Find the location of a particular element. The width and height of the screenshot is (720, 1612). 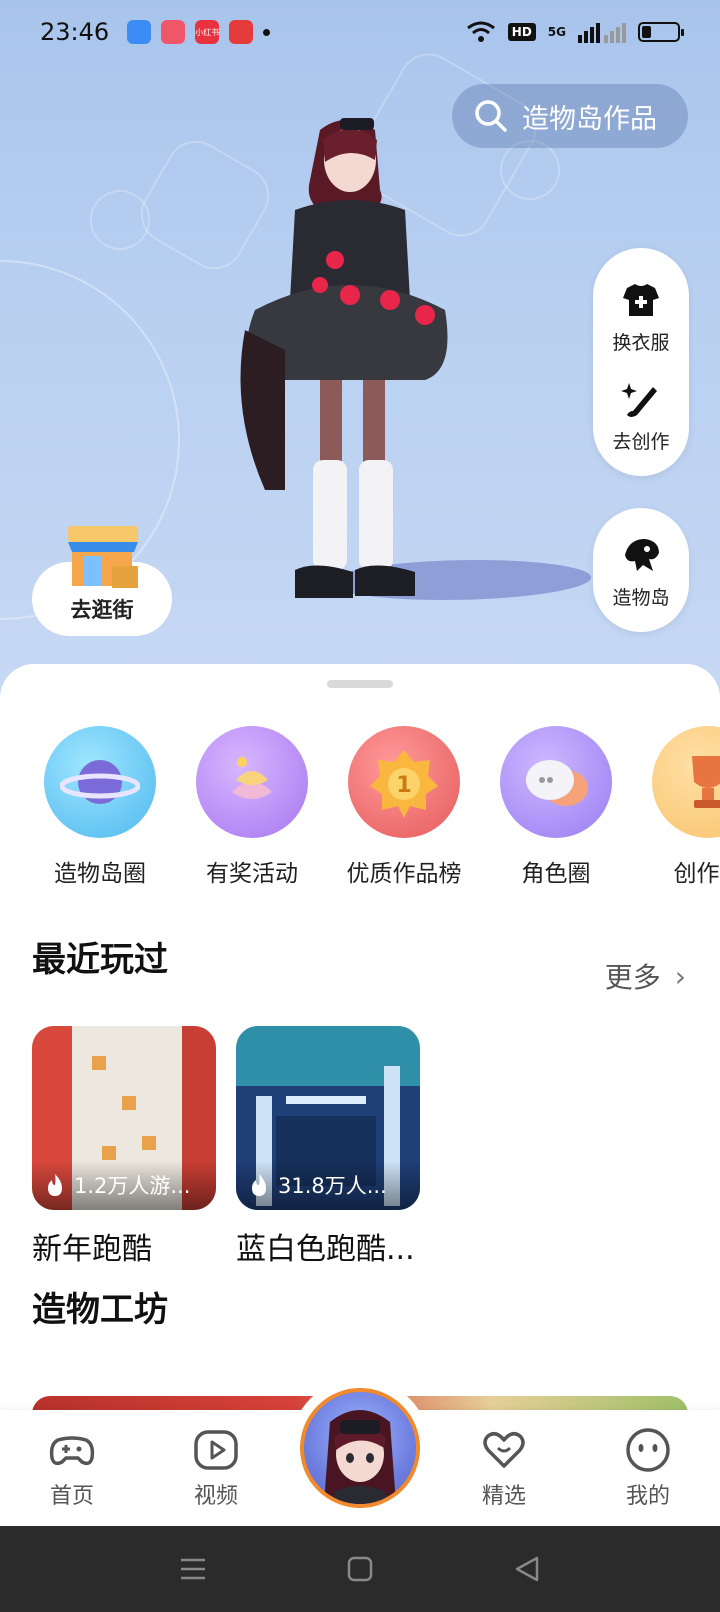

category-rewards: 有奖活动 is located at coordinates (252, 807).